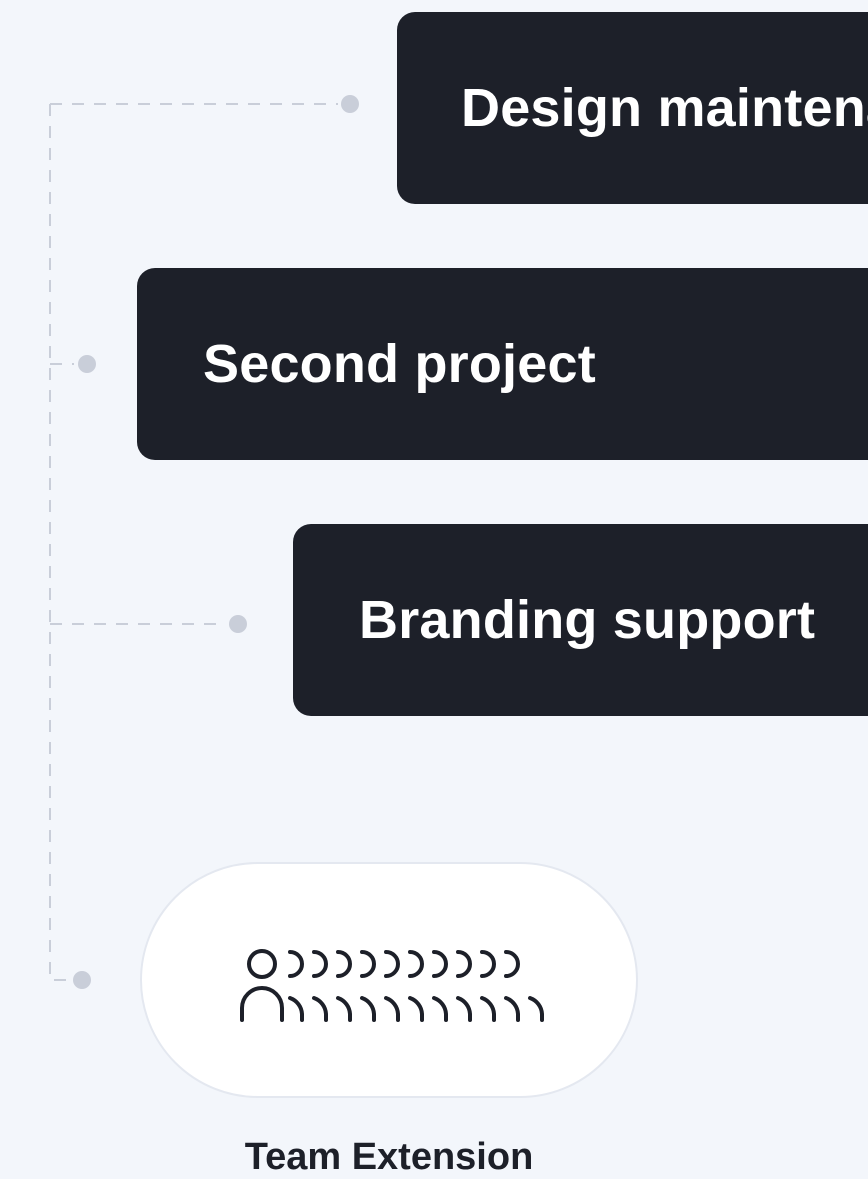 Image resolution: width=868 pixels, height=1179 pixels. What do you see at coordinates (60, 542) in the screenshot?
I see `connector-trunk` at bounding box center [60, 542].